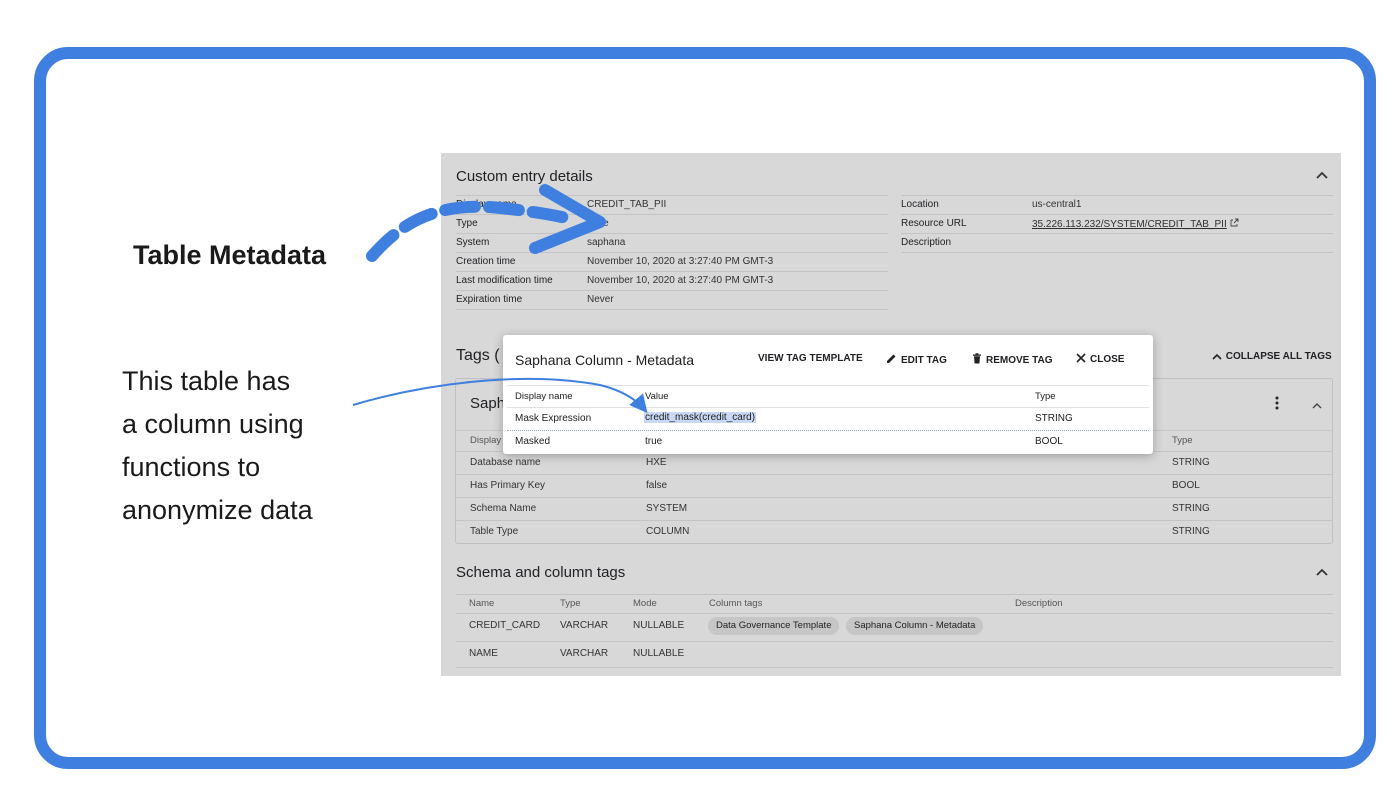 Image resolution: width=1400 pixels, height=788 pixels. Describe the element at coordinates (508, 485) in the screenshot. I see `tag-row-name: Has Primary Key` at that location.